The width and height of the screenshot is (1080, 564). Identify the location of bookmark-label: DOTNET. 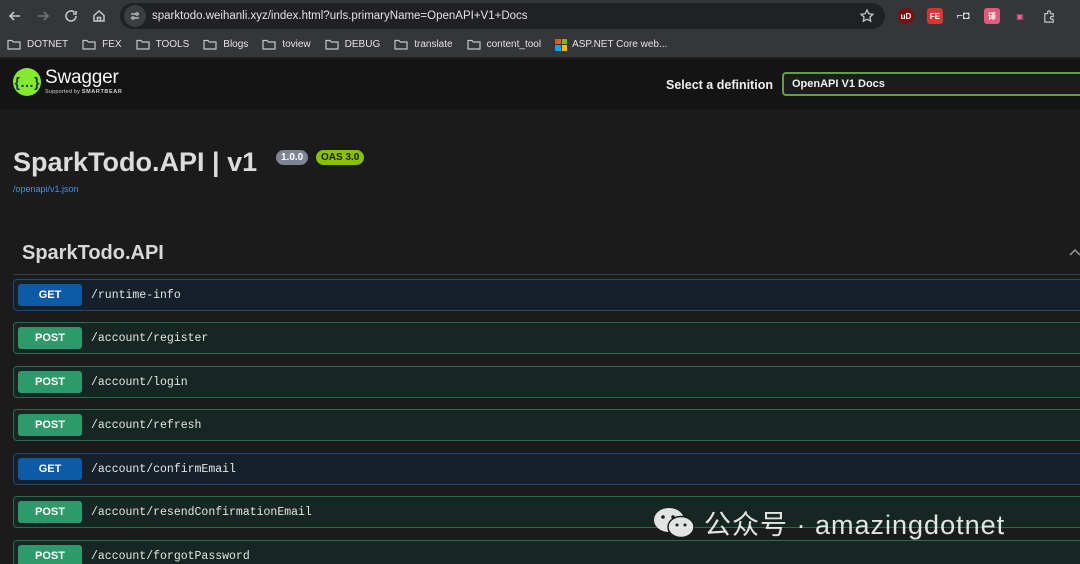
(48, 44).